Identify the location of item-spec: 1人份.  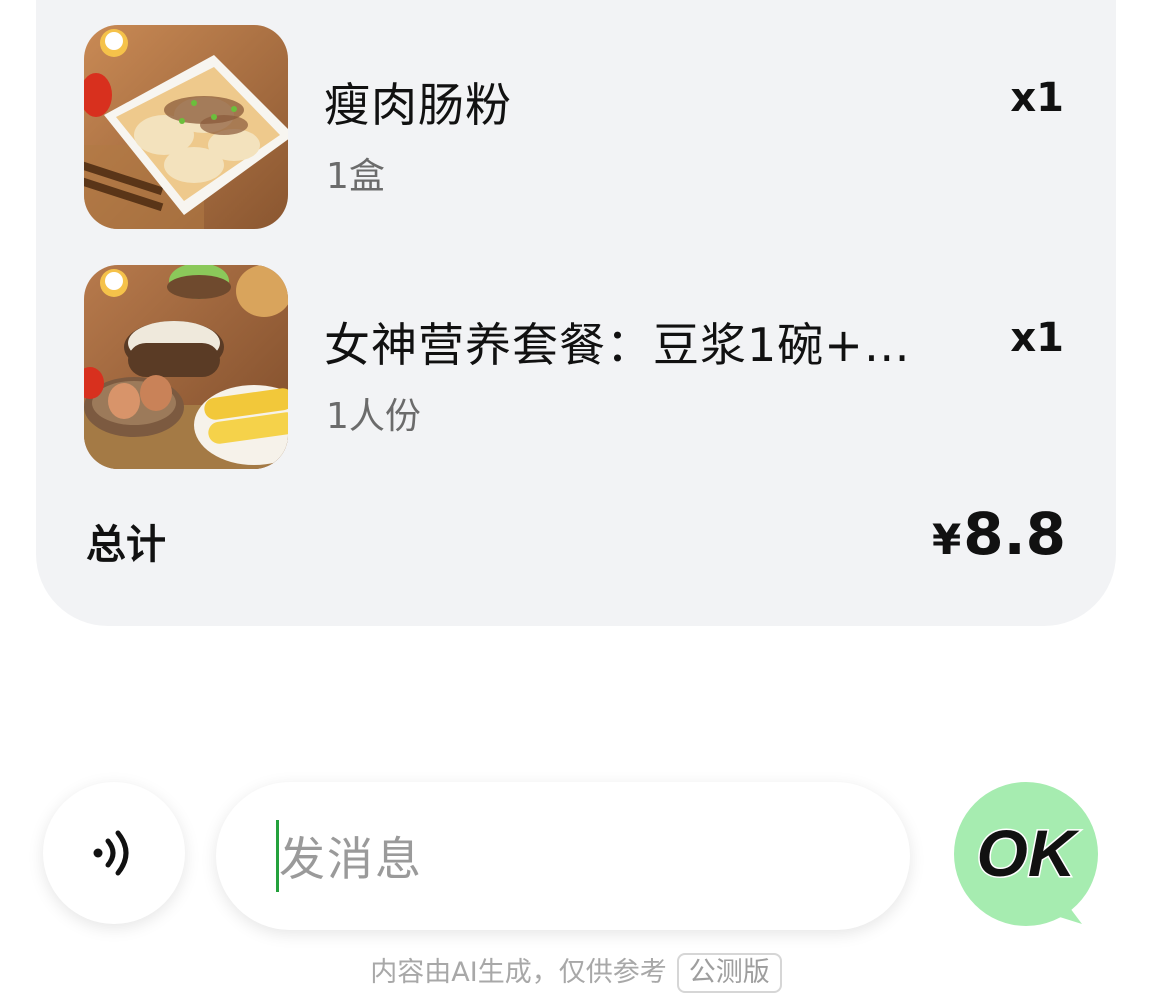
(373, 416).